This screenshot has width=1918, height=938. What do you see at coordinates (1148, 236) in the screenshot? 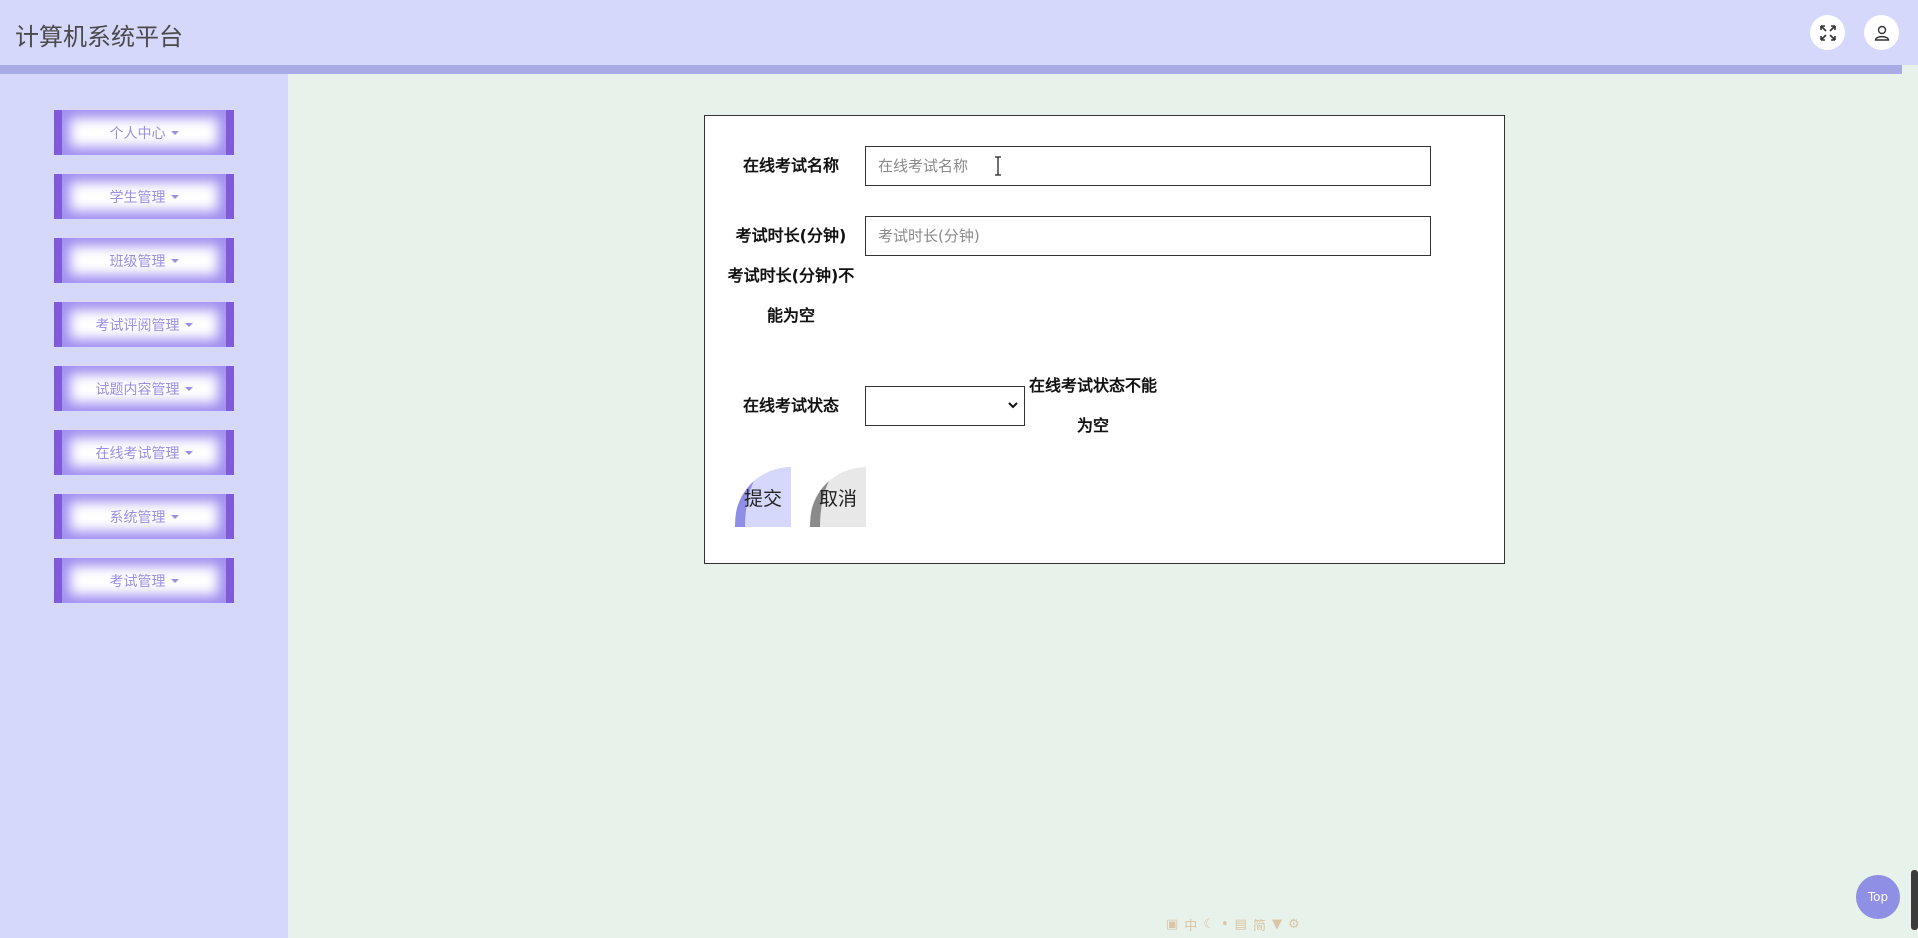
I see `exam-duration-input` at bounding box center [1148, 236].